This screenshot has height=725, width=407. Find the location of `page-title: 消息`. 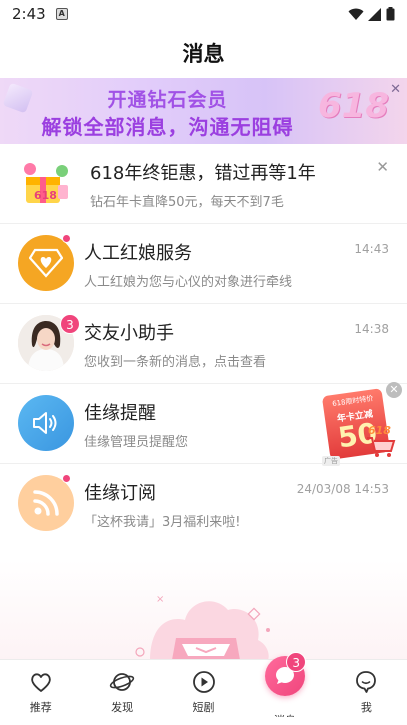

page-title: 消息 is located at coordinates (203, 54).